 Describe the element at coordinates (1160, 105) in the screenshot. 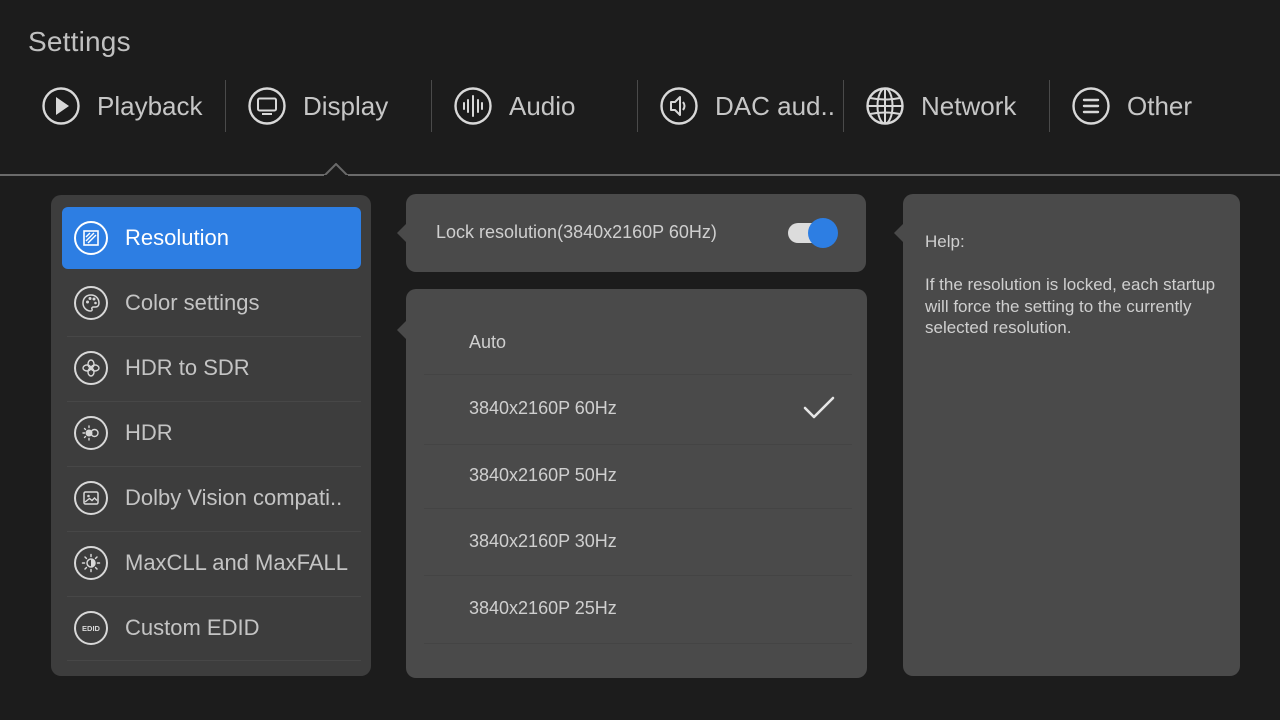

I see `tab-label: Other` at that location.